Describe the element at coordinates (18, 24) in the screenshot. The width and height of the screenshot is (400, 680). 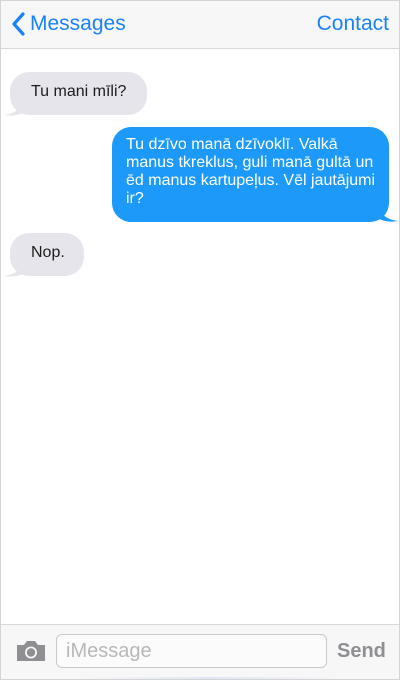
I see `chevron-left-icon` at that location.